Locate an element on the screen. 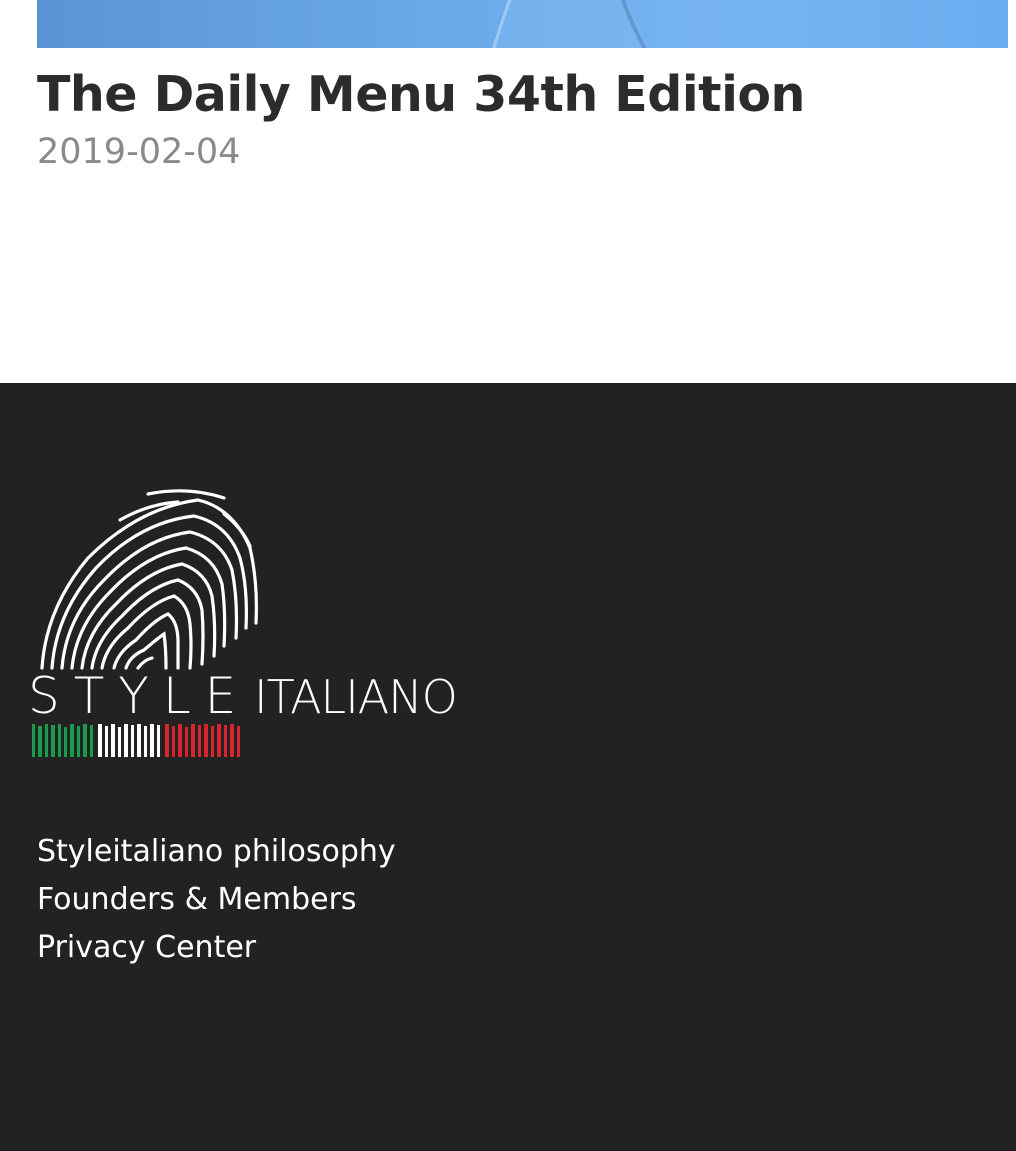  footer-link-item: Privacy Center is located at coordinates (216, 950).